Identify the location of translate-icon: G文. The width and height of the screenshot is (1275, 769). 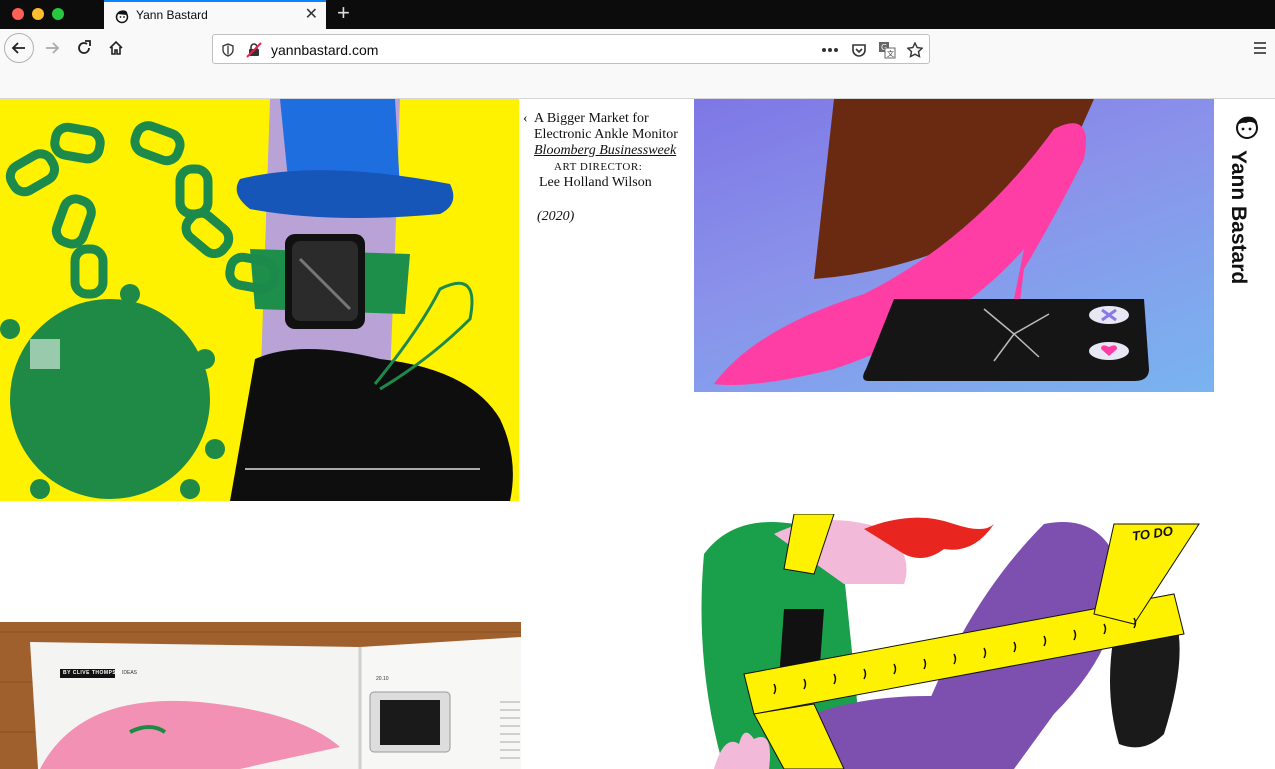
(887, 50).